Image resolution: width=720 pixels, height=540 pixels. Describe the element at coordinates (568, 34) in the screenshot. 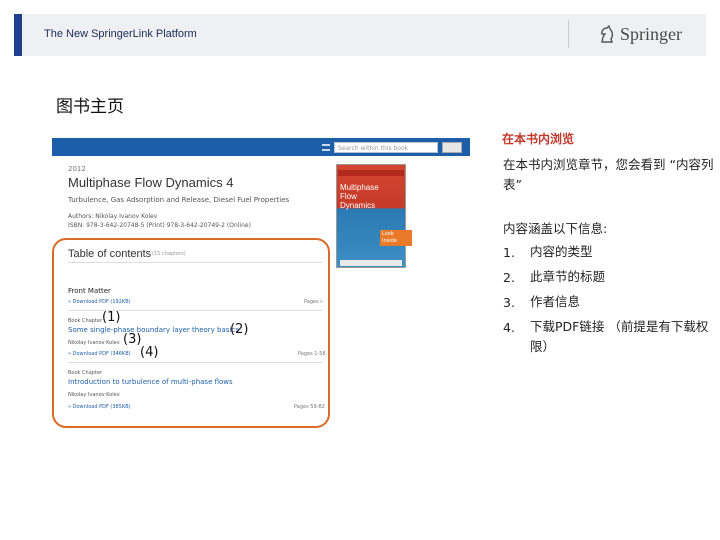

I see `header-separator` at that location.